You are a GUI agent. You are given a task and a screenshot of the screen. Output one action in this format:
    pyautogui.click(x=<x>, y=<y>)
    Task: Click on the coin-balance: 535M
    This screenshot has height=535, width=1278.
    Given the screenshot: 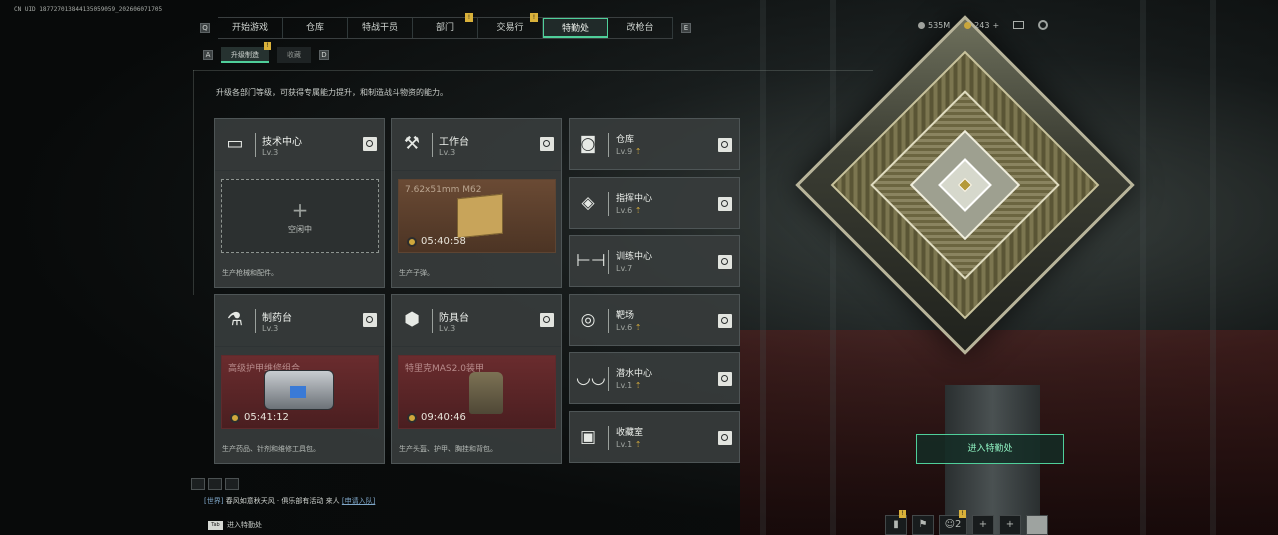 What is the action you would take?
    pyautogui.click(x=934, y=25)
    